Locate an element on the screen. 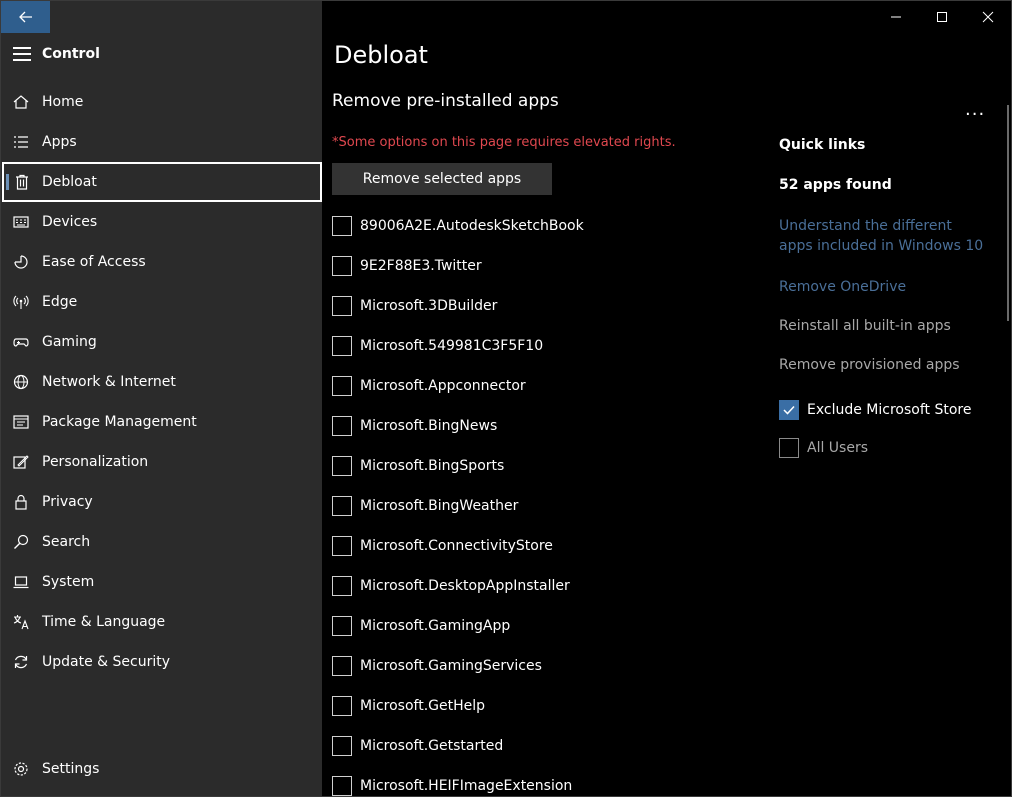  sidebar-item-home: Home is located at coordinates (161, 102).